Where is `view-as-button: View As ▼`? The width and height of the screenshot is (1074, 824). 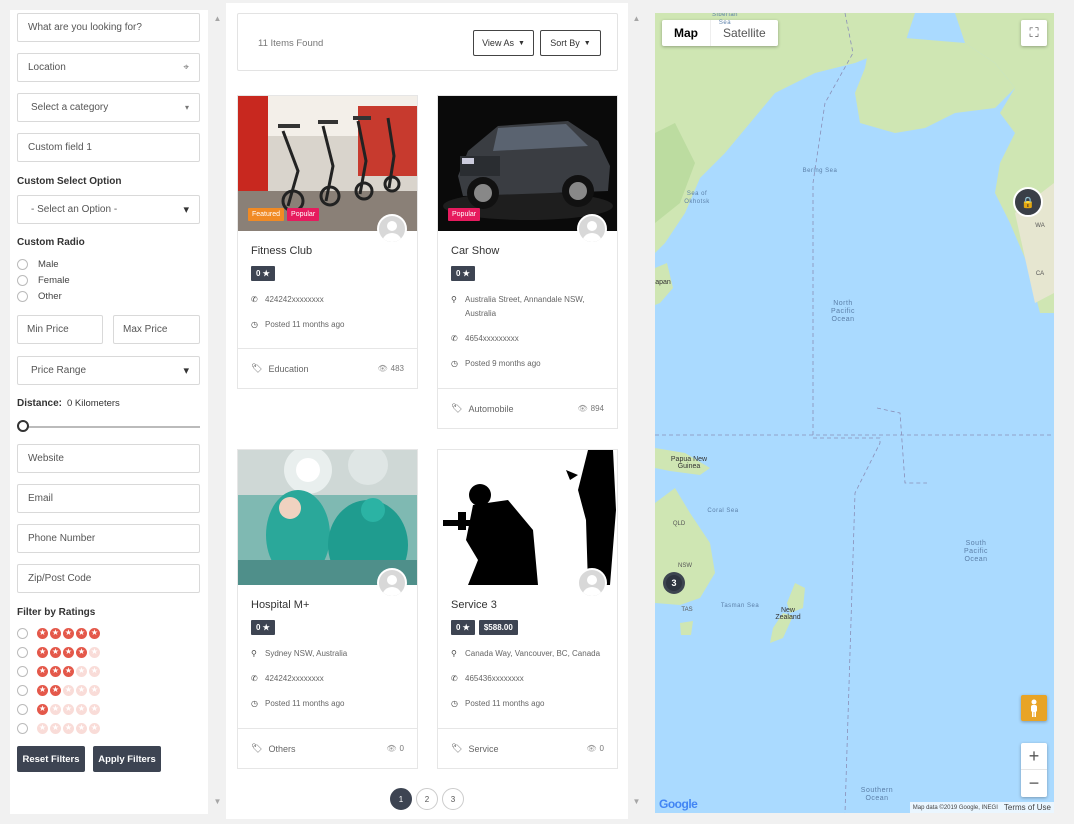 view-as-button: View As ▼ is located at coordinates (503, 43).